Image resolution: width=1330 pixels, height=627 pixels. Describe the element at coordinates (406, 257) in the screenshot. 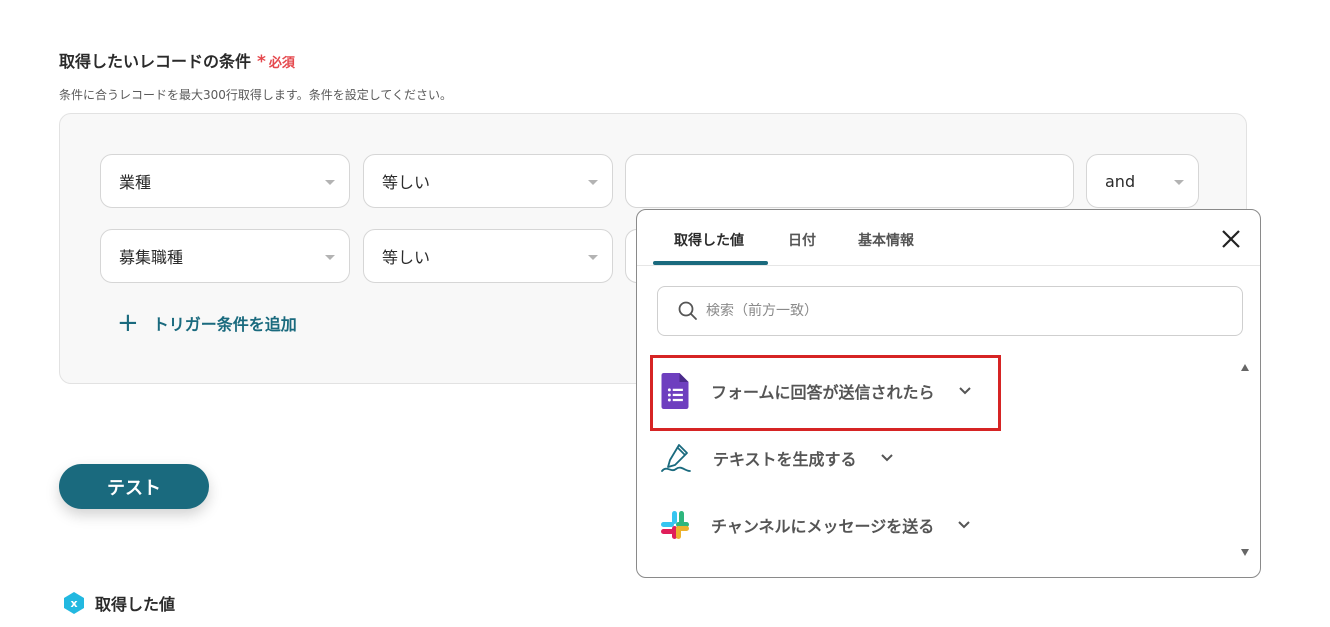

I see `condition-operator-value-2: 等しい` at that location.